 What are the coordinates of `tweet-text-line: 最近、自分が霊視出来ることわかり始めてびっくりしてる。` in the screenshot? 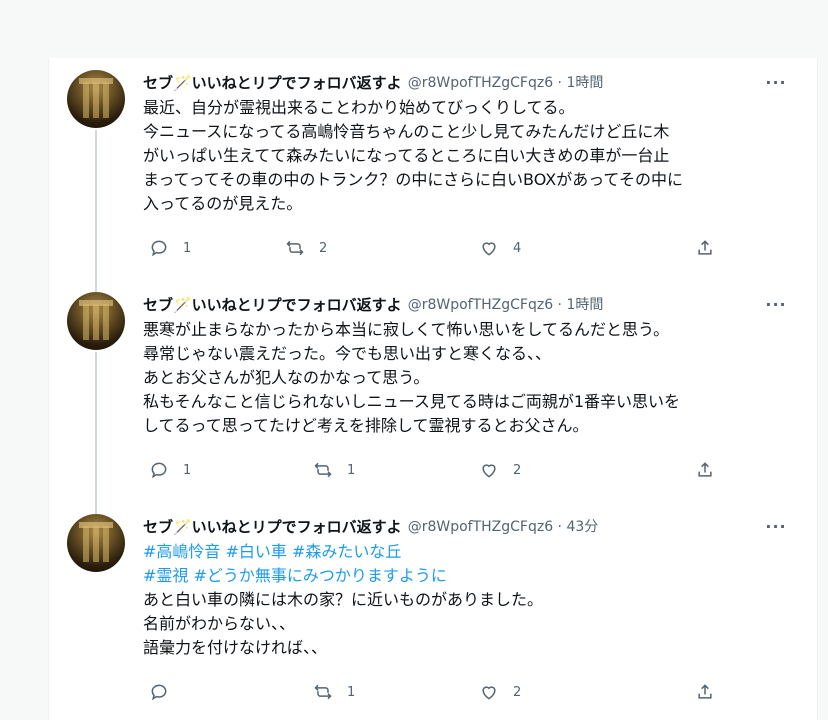 It's located at (359, 107).